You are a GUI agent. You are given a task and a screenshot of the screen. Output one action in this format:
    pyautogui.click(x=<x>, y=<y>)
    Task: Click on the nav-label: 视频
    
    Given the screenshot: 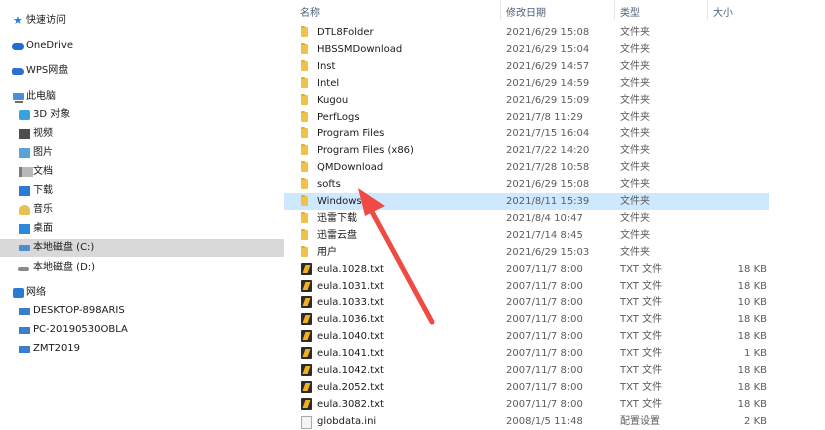 What is the action you would take?
    pyautogui.click(x=43, y=133)
    